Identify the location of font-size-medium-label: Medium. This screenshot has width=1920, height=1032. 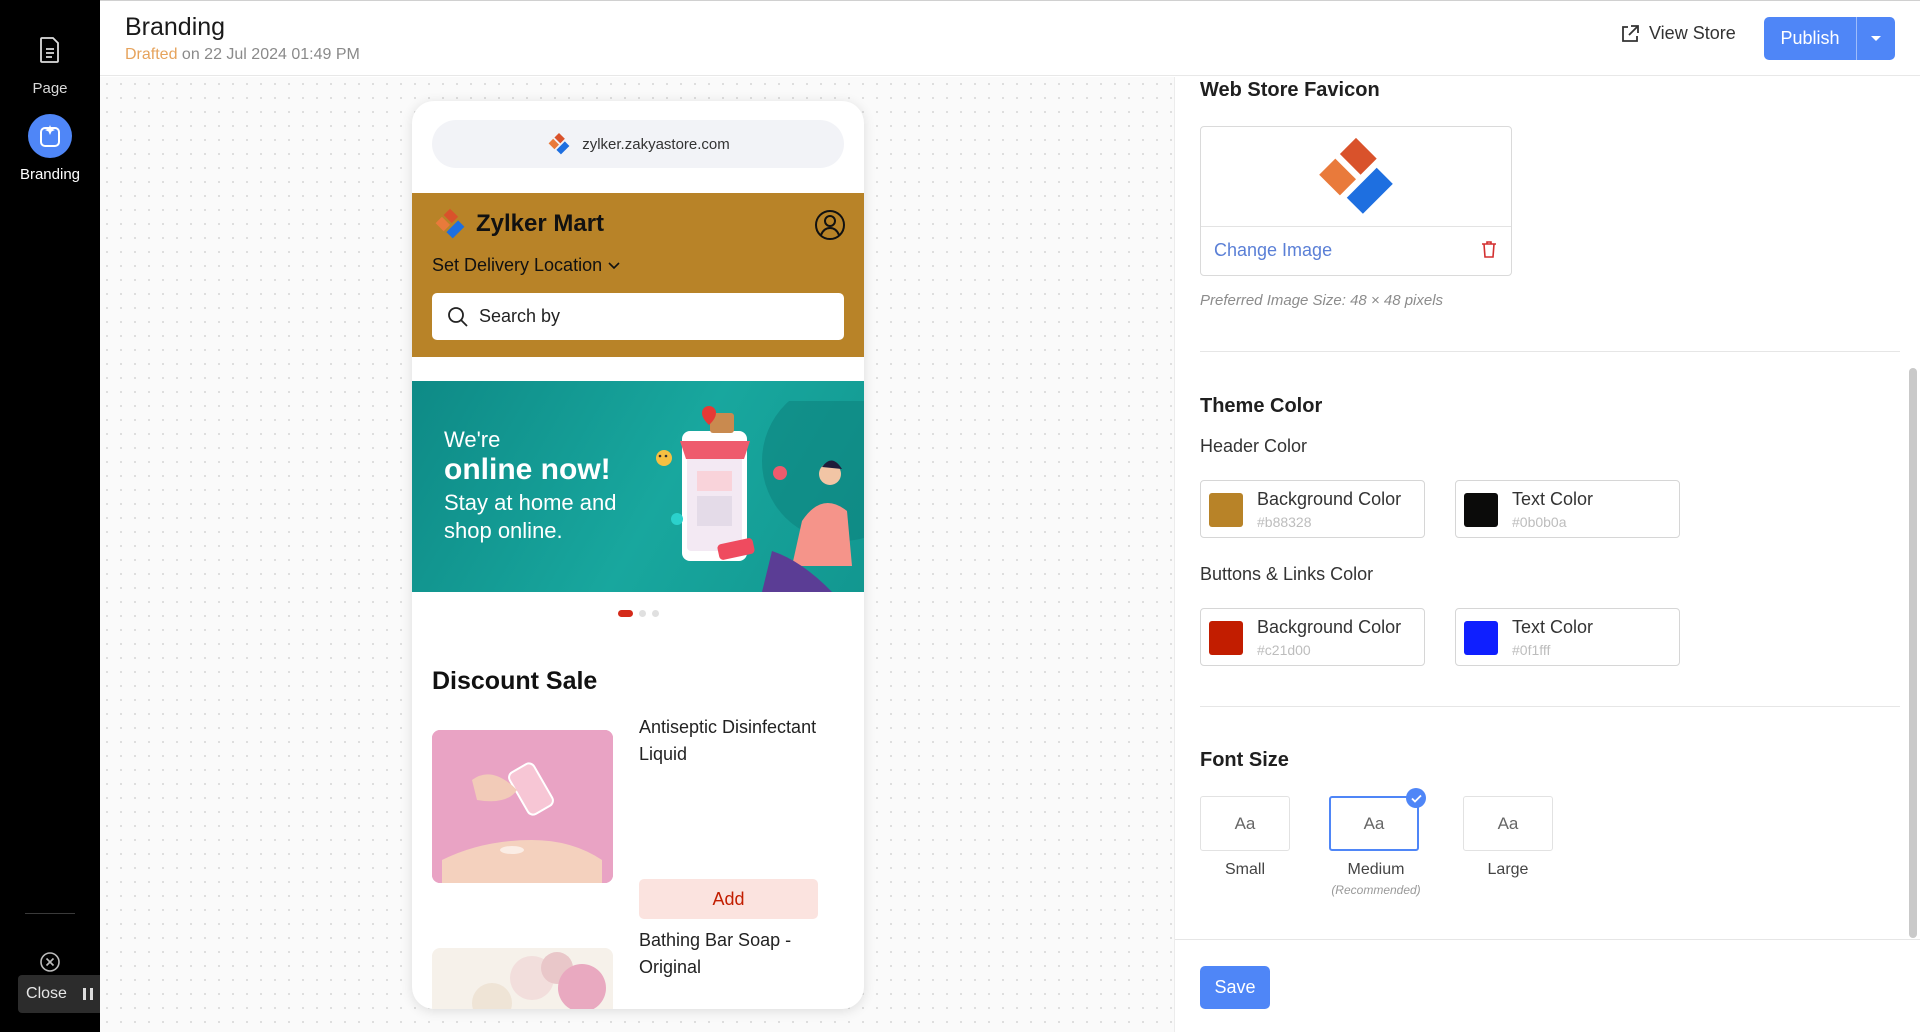
(1376, 869).